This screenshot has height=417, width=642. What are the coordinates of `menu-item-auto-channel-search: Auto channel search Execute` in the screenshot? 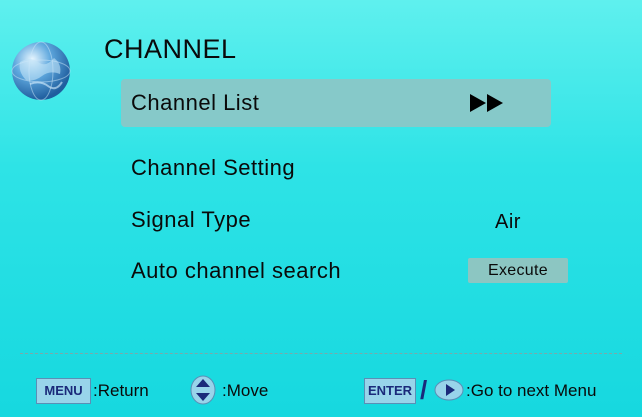 It's located at (344, 271).